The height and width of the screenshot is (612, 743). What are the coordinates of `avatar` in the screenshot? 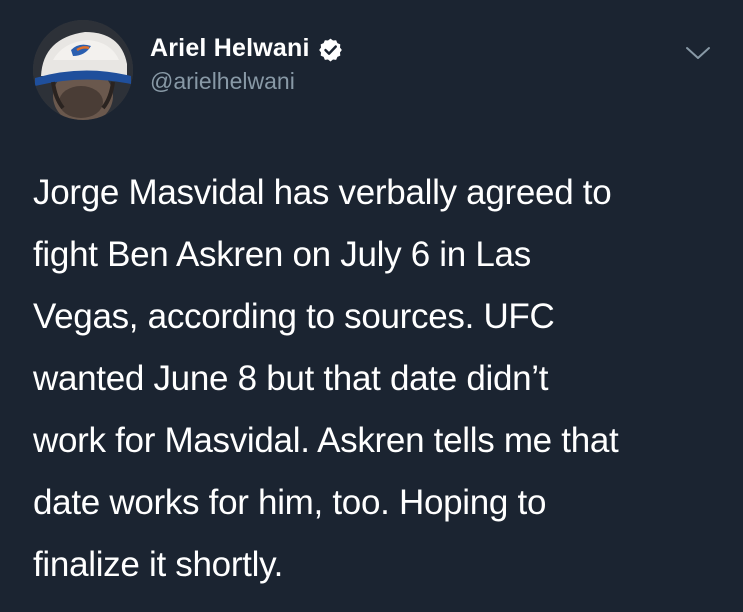 It's located at (83, 70).